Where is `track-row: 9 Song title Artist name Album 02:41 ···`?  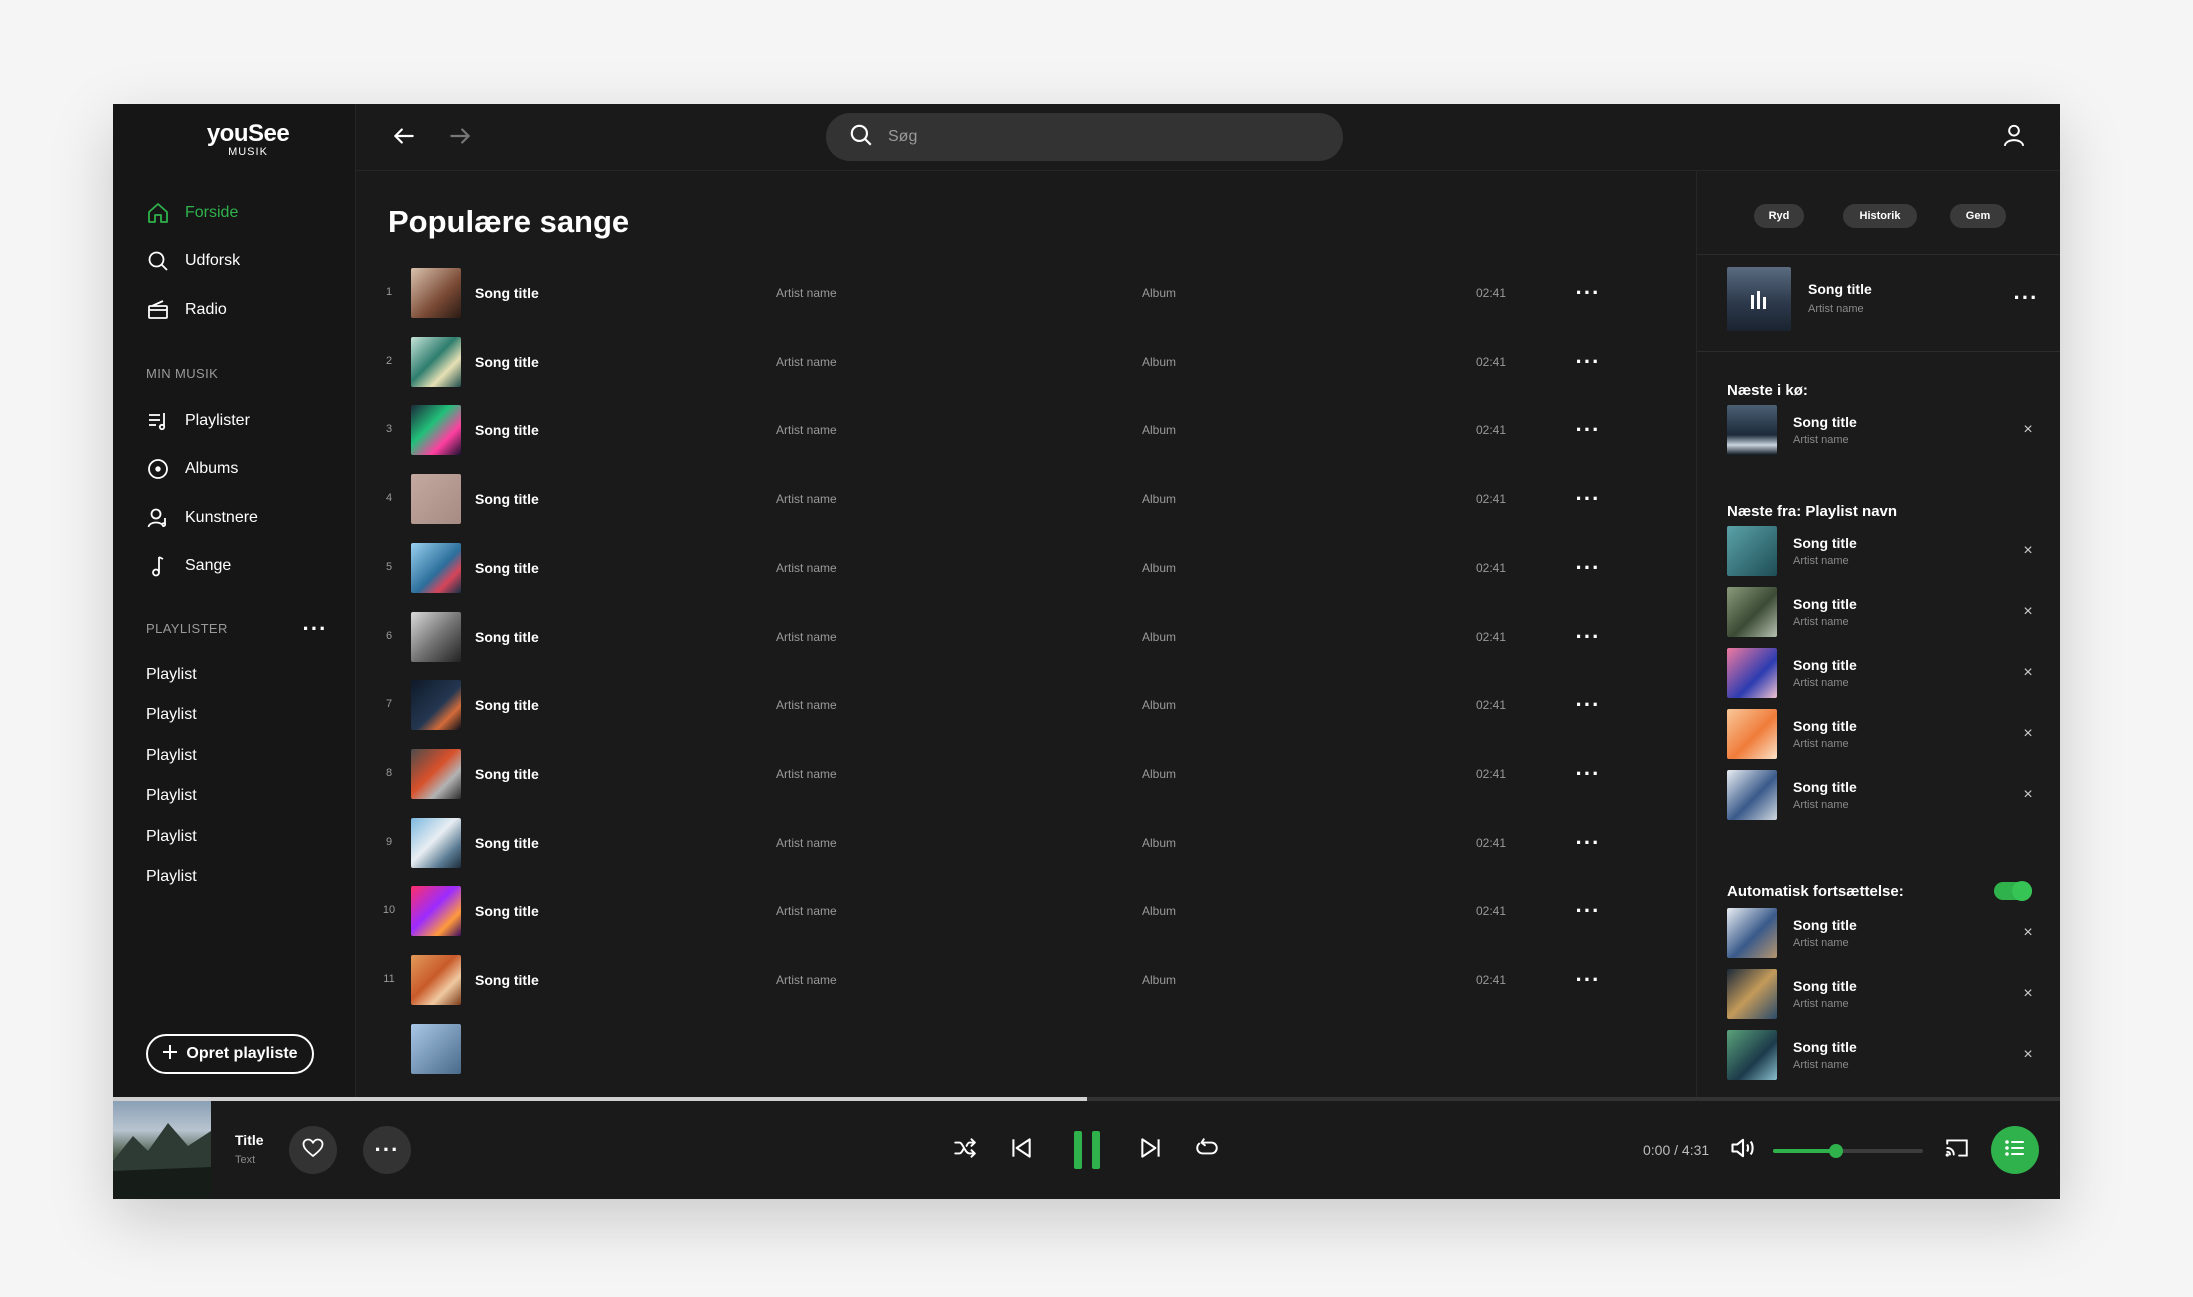
track-row: 9 Song title Artist name Album 02:41 ··· is located at coordinates (1026, 843).